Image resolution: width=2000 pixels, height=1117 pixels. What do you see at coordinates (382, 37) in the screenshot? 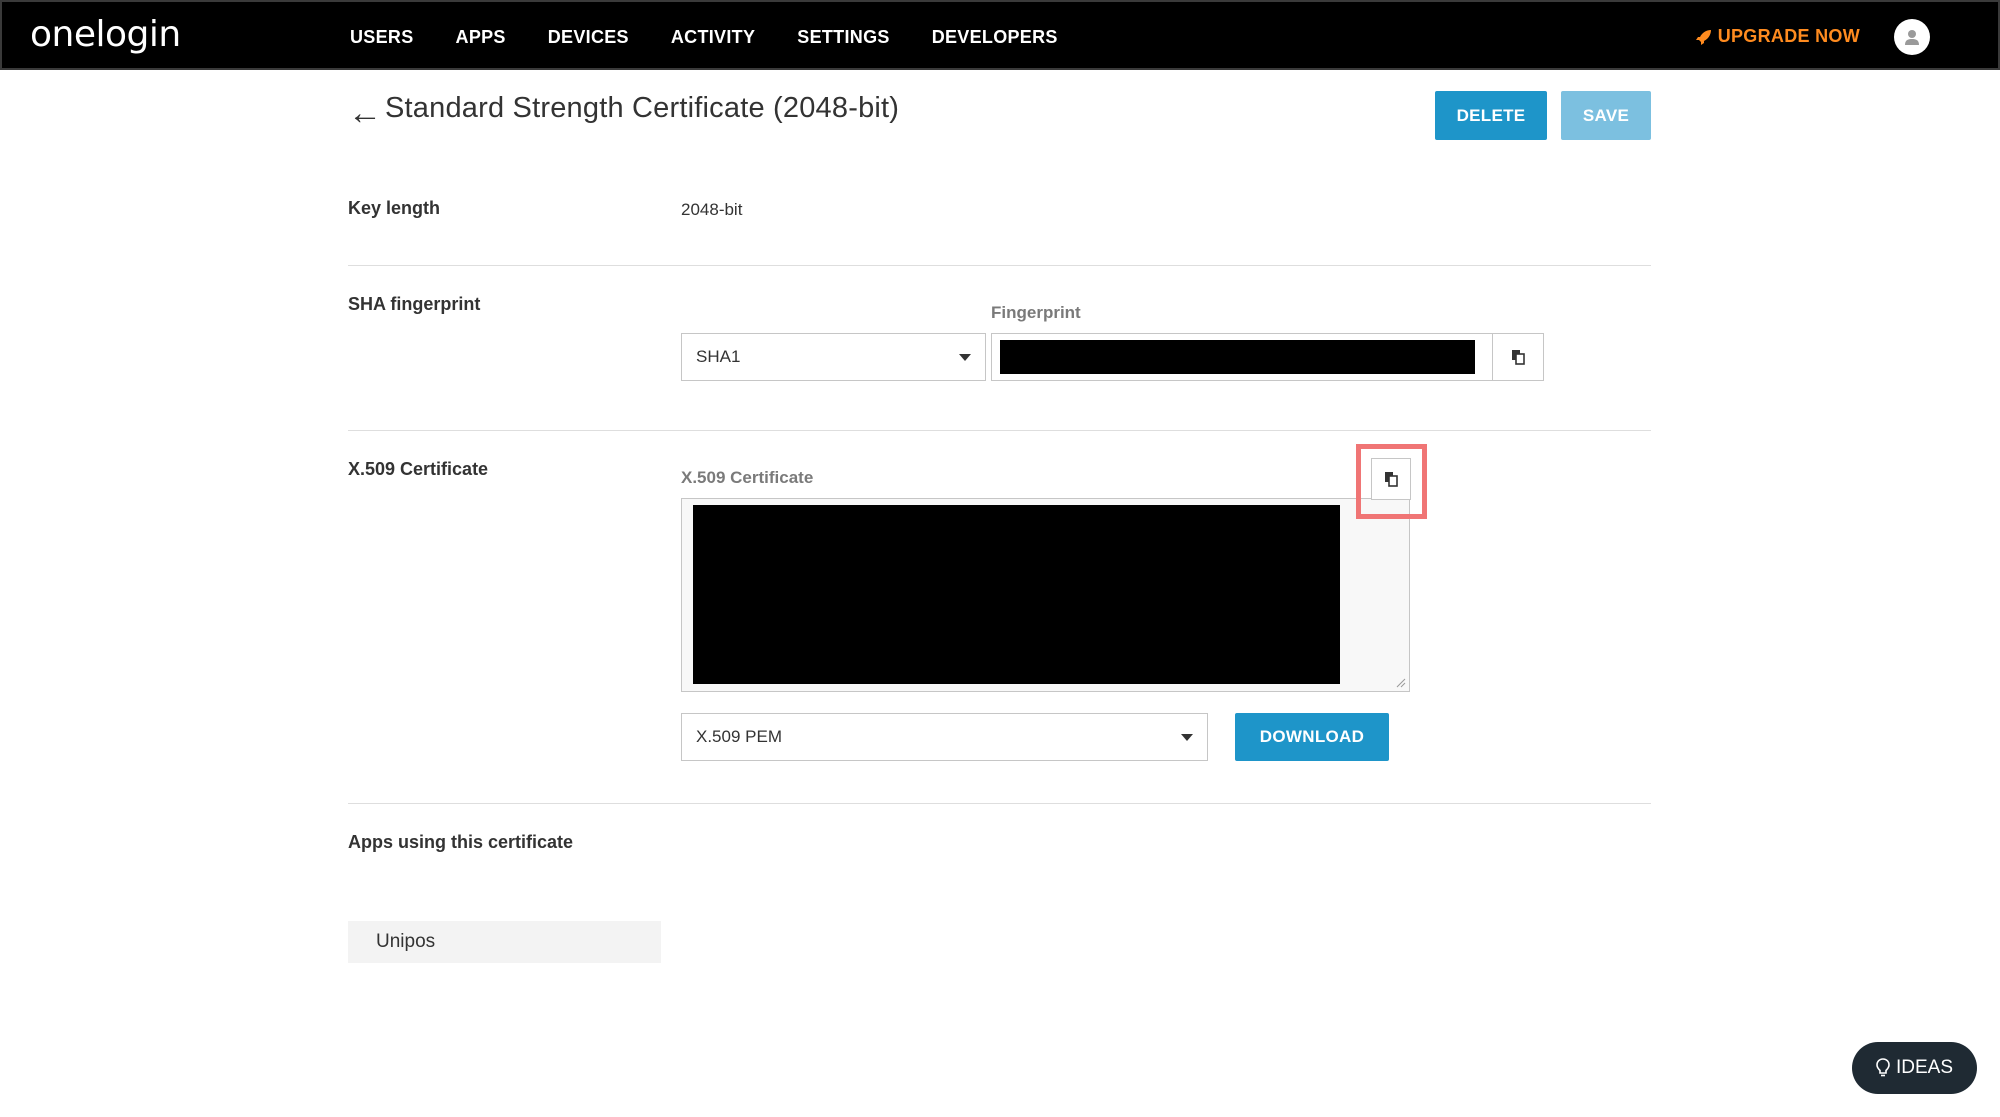
I see `nav-users: USERS` at bounding box center [382, 37].